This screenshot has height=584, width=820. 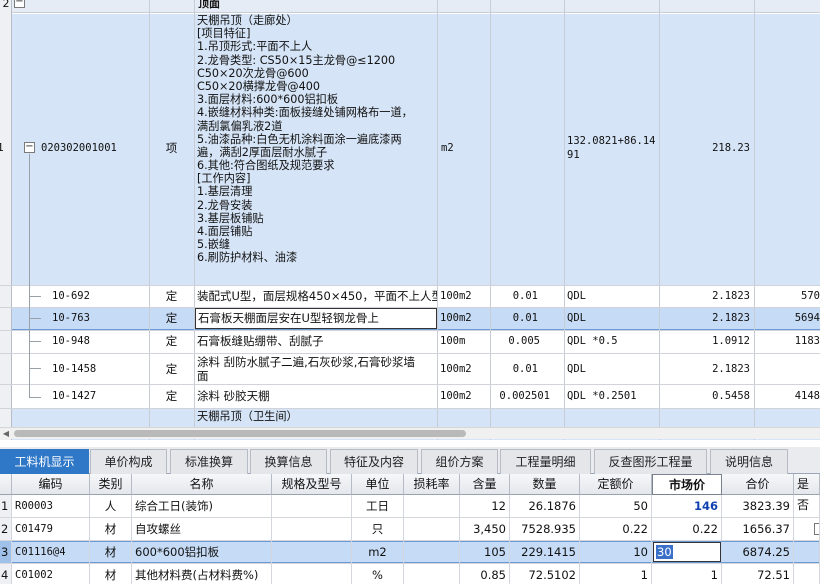 I want to click on column-header, so click(x=6, y=484).